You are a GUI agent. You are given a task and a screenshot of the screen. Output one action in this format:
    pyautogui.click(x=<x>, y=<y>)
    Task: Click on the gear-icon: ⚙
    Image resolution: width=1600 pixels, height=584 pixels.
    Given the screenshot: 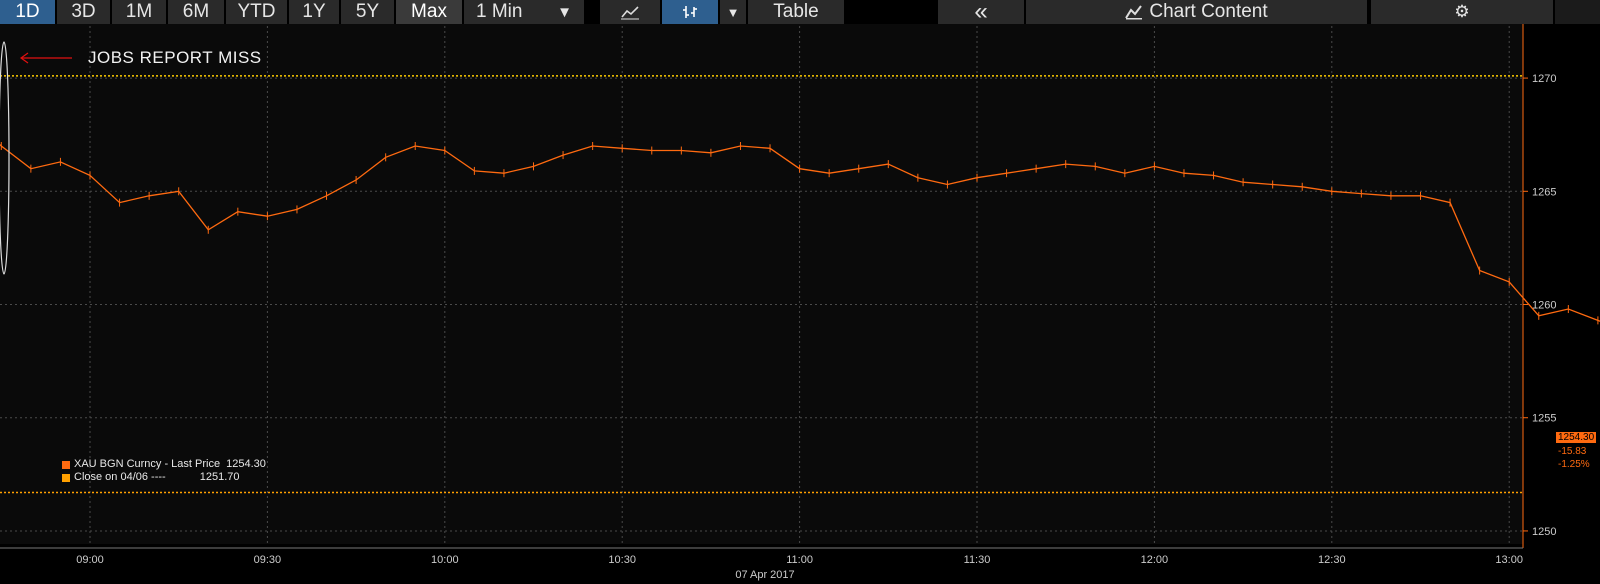 What is the action you would take?
    pyautogui.click(x=1463, y=12)
    